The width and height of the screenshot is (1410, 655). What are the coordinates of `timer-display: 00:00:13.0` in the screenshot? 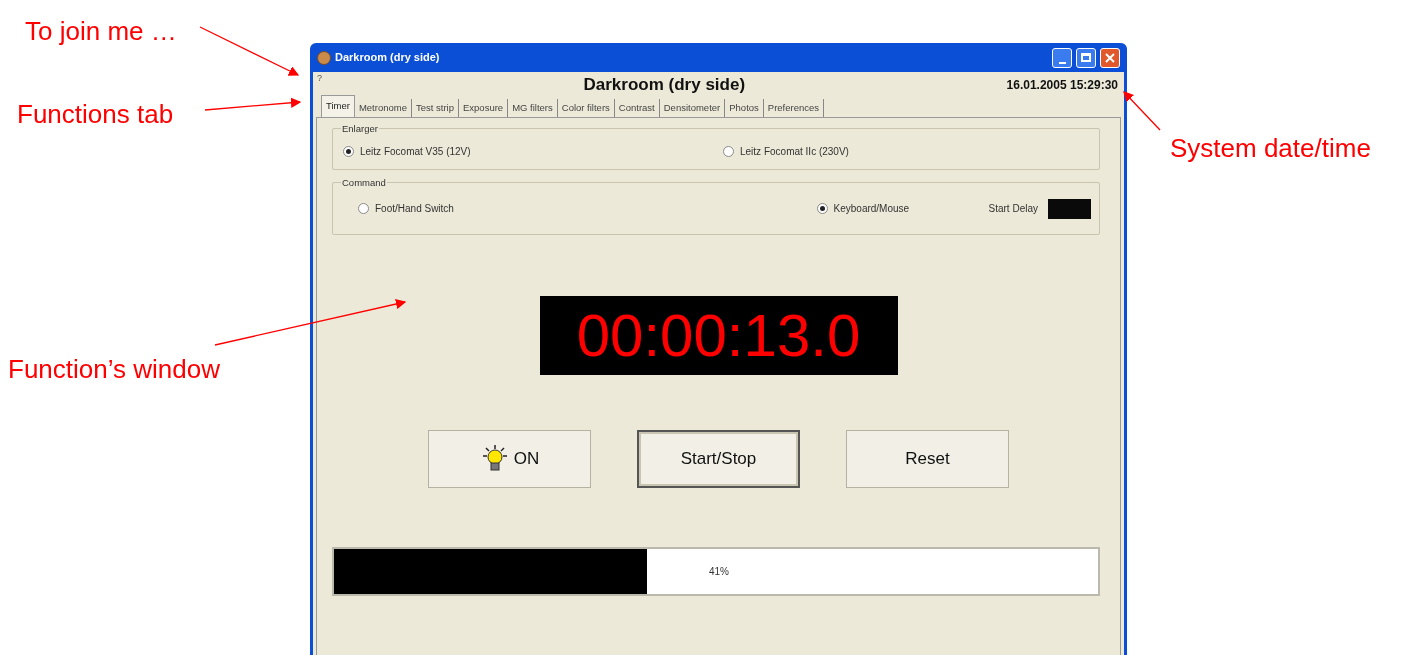 It's located at (718, 335).